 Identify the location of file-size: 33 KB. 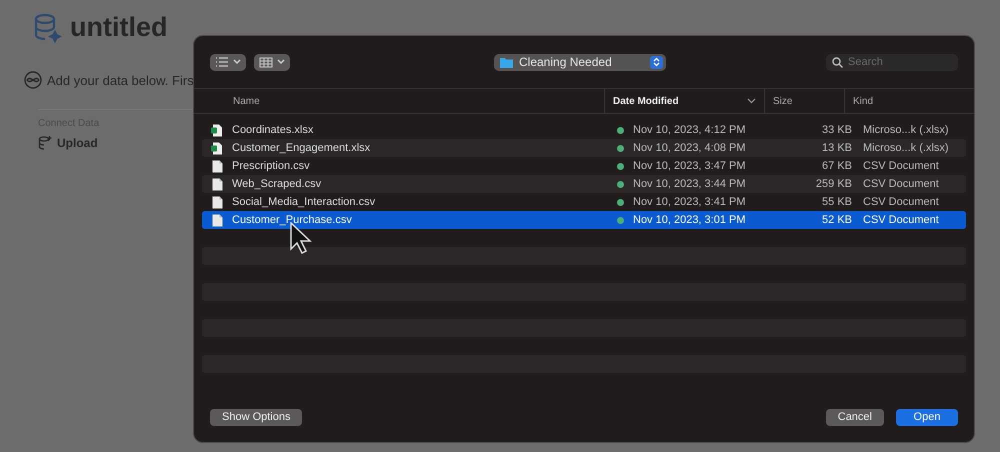
(837, 130).